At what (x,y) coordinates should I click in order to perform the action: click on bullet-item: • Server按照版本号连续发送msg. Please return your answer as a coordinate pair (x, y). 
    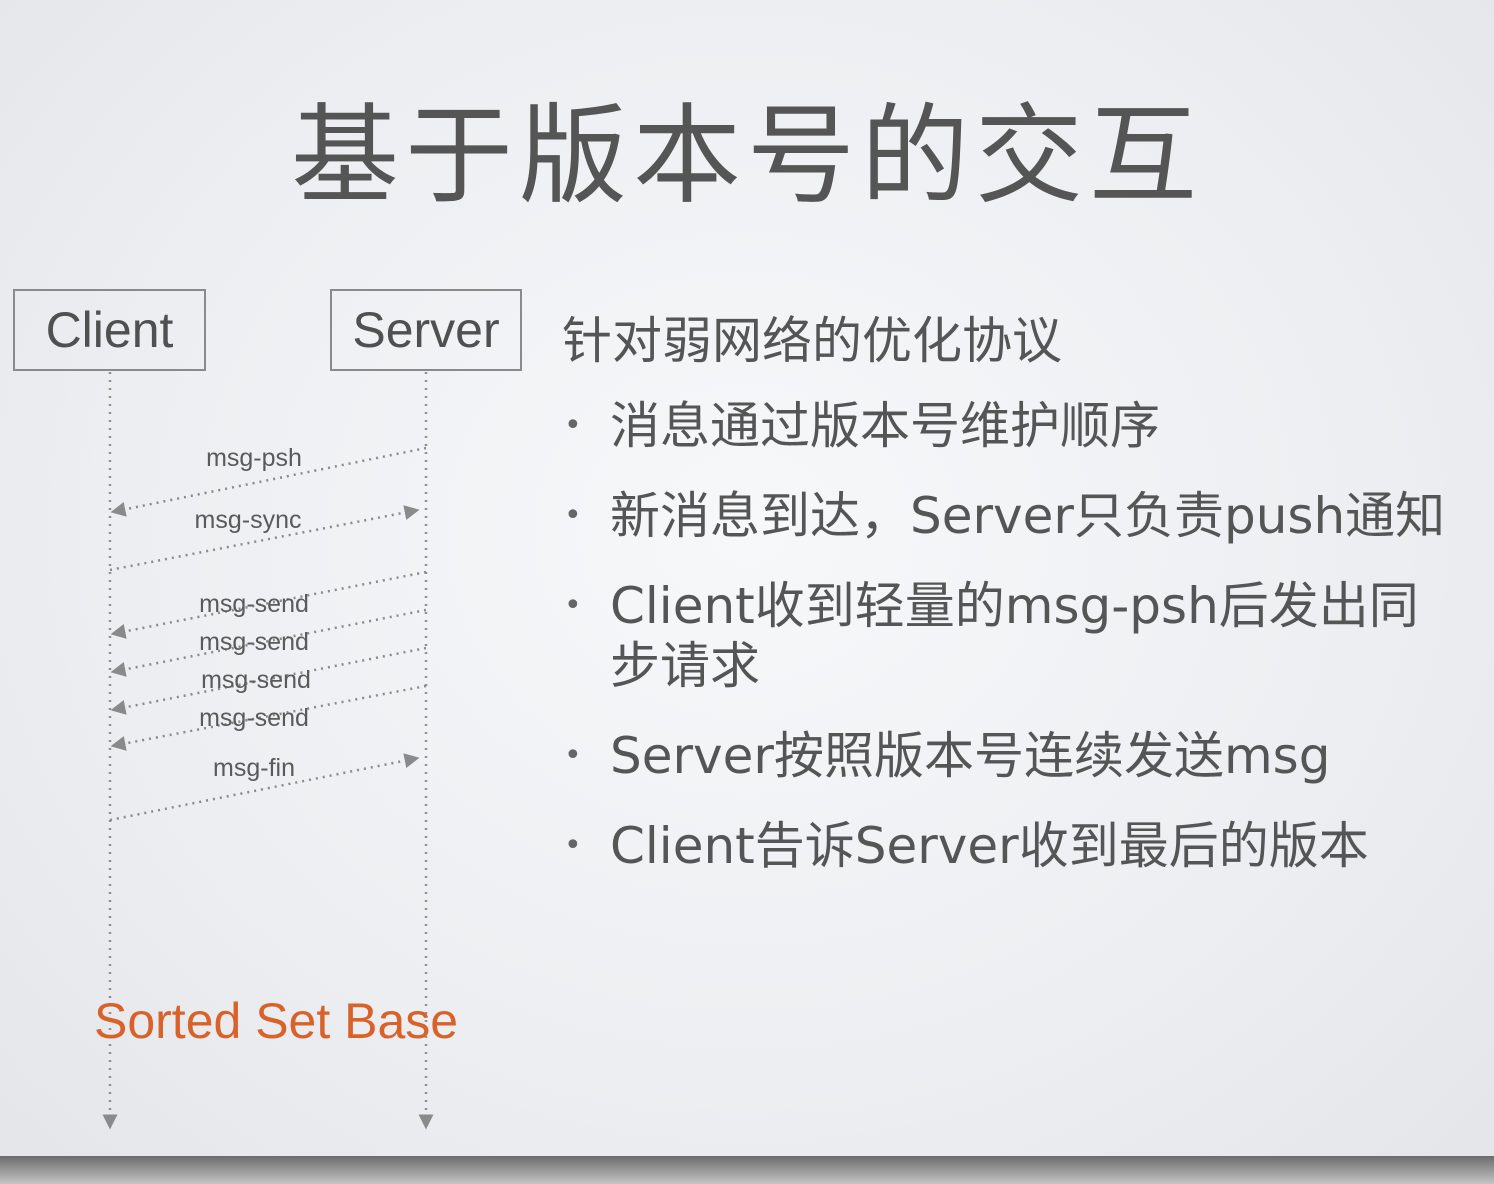
    Looking at the image, I should click on (1012, 756).